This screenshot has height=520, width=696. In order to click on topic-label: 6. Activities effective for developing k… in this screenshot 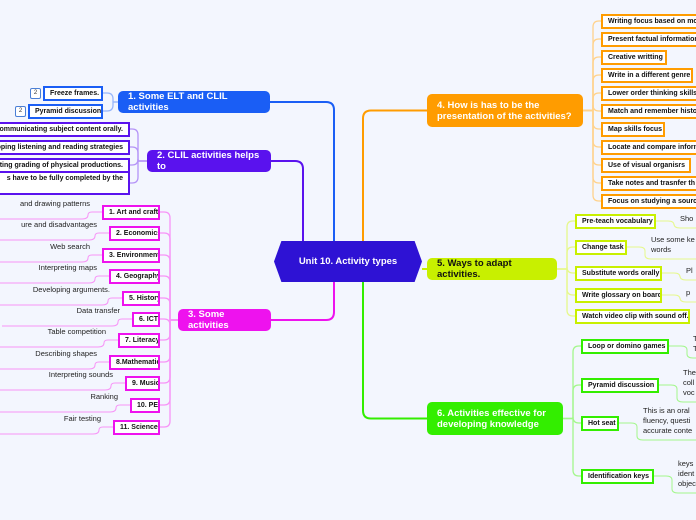, I will do `click(491, 418)`.